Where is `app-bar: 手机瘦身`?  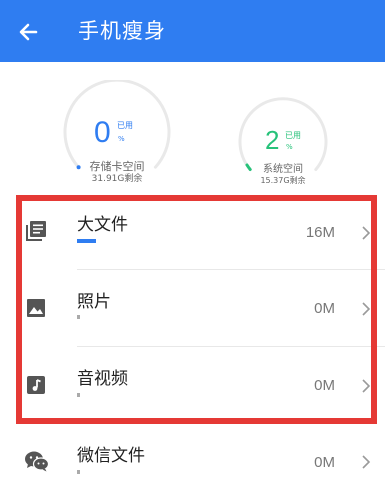 app-bar: 手机瘦身 is located at coordinates (192, 31).